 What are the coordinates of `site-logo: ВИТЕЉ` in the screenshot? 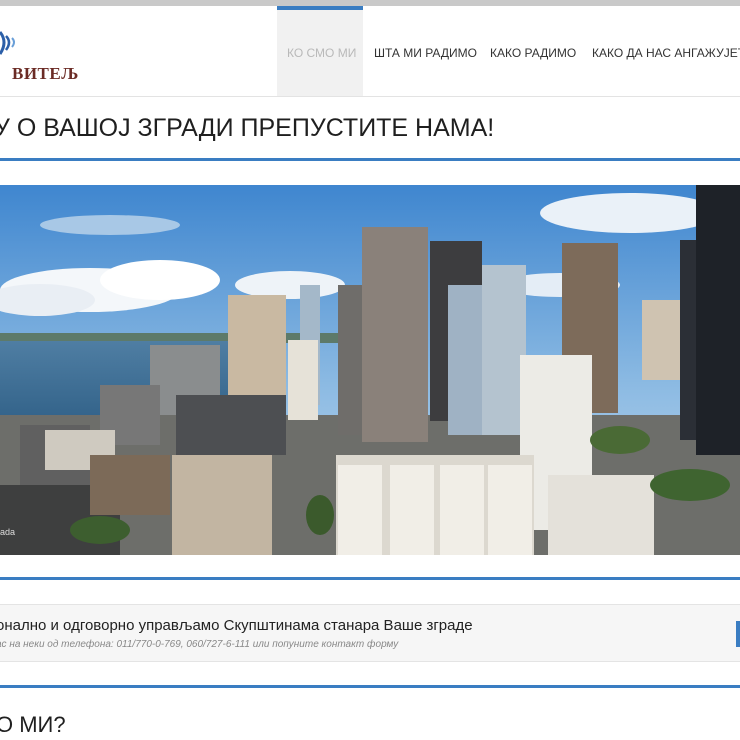 It's located at (40, 58).